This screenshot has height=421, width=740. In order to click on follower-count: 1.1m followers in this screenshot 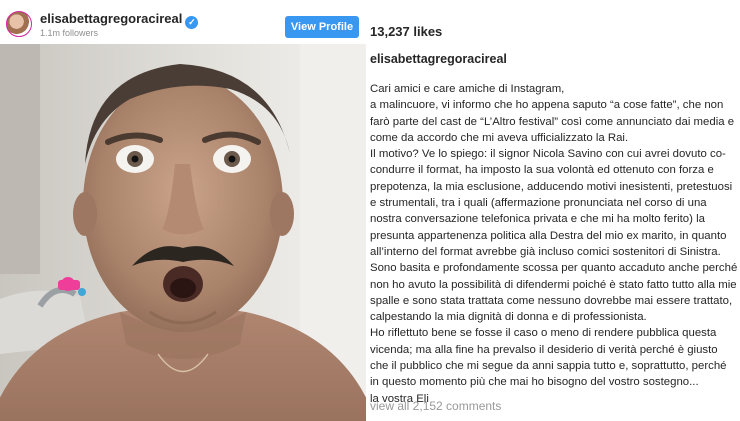, I will do `click(69, 33)`.